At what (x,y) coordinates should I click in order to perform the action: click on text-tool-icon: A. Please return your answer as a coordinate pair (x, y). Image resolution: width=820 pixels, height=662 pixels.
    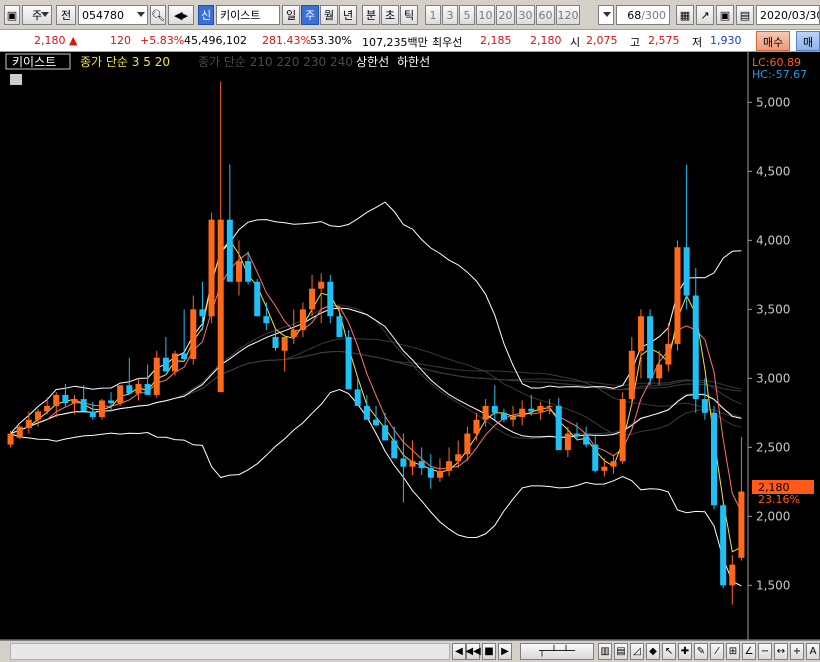
    Looking at the image, I should click on (813, 651).